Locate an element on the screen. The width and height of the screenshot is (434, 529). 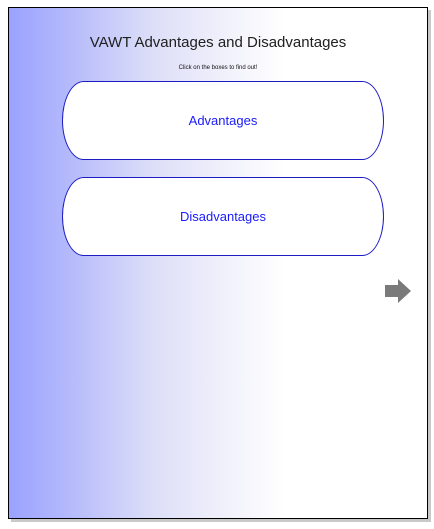
disadvantages-label: Disadvantages is located at coordinates (223, 216).